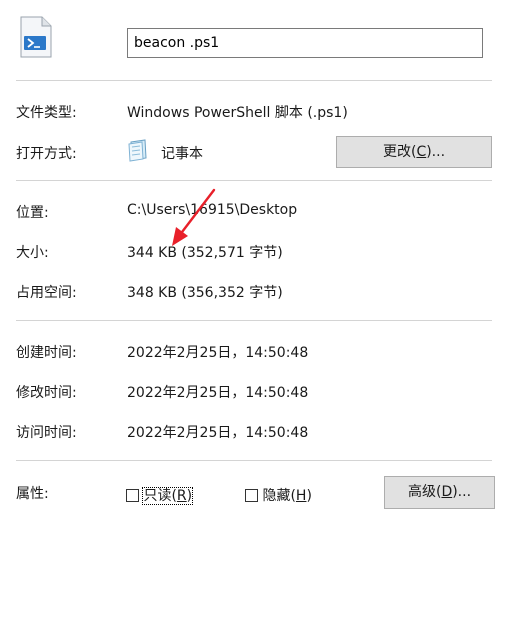 Image resolution: width=511 pixels, height=628 pixels. I want to click on created-label: 创建时间:, so click(46, 353).